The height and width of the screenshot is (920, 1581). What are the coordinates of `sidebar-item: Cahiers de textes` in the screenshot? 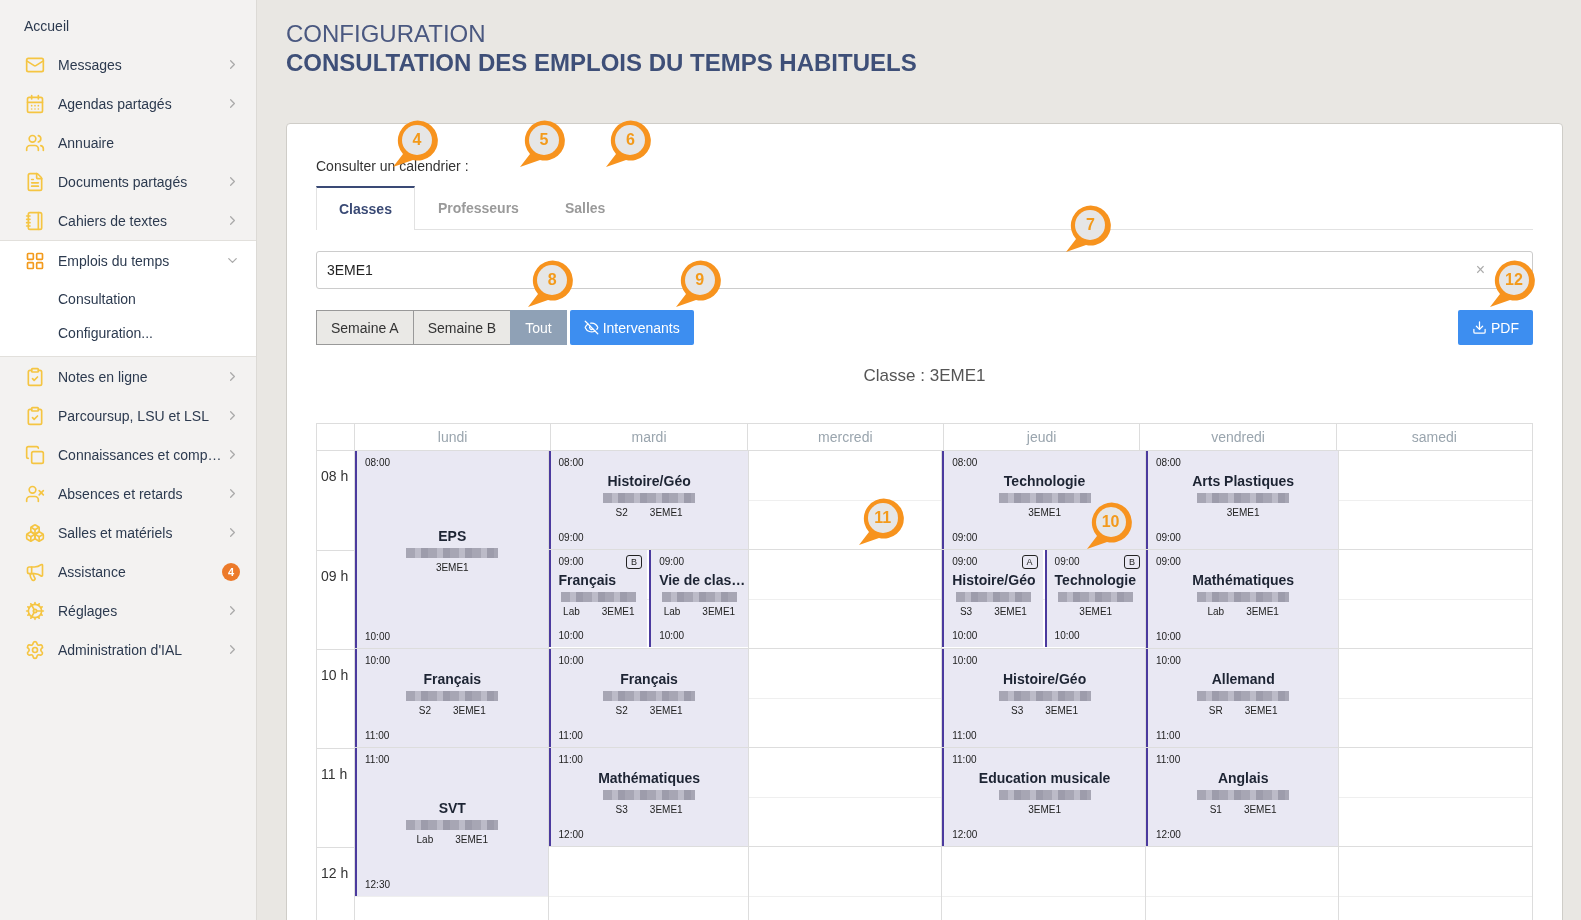 It's located at (128, 220).